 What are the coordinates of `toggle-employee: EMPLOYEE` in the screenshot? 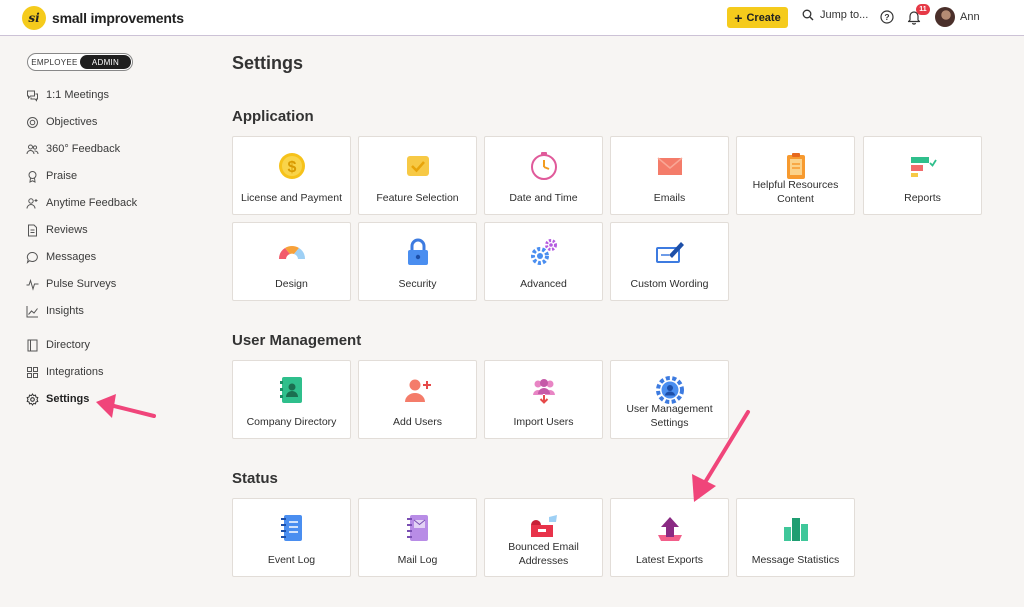 It's located at (54, 62).